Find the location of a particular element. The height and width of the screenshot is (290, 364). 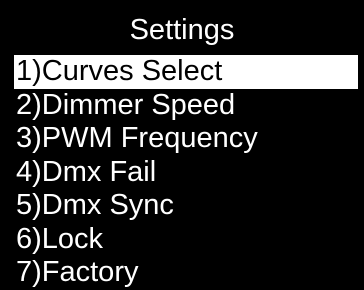

menu-item-dmx-fail: 4)Dmx Fail is located at coordinates (186, 173).